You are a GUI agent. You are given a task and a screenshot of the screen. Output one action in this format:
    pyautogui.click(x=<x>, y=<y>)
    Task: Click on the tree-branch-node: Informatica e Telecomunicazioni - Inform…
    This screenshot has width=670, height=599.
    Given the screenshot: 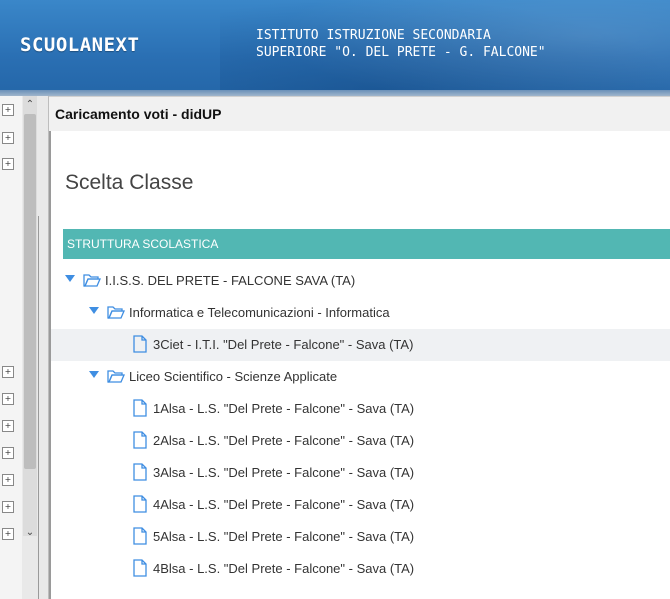 What is the action you would take?
    pyautogui.click(x=360, y=313)
    